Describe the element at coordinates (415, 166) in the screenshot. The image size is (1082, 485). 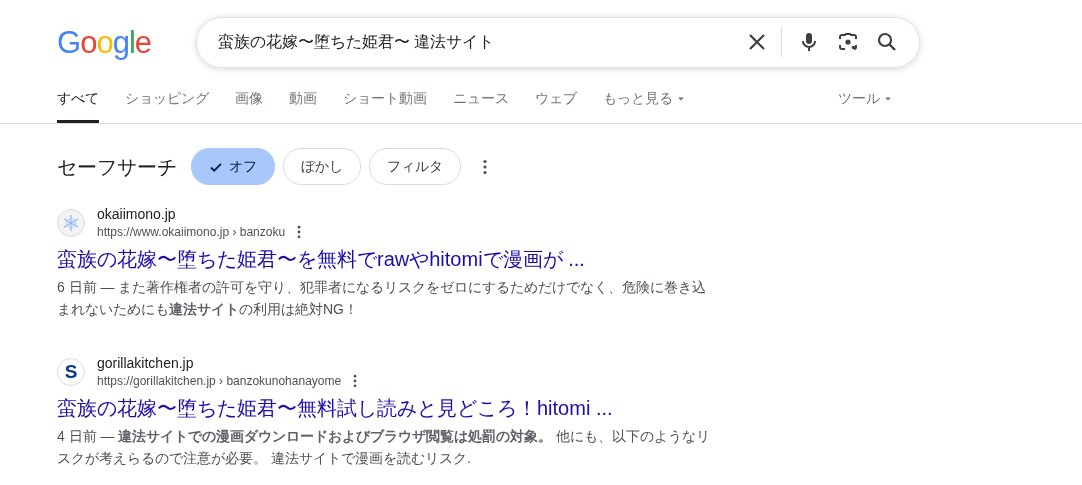
I see `safesearch-chip: フィルタ` at that location.